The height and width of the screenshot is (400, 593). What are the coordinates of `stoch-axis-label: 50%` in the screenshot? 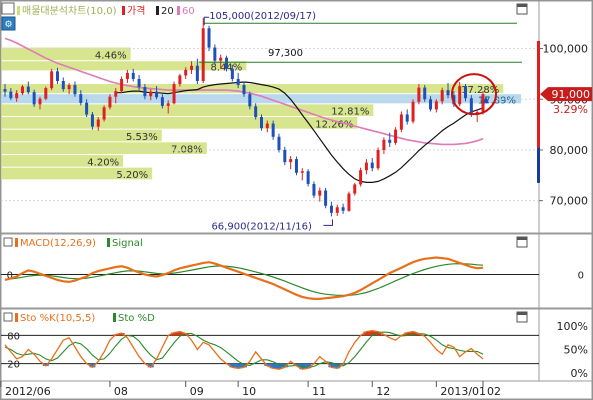 It's located at (576, 350).